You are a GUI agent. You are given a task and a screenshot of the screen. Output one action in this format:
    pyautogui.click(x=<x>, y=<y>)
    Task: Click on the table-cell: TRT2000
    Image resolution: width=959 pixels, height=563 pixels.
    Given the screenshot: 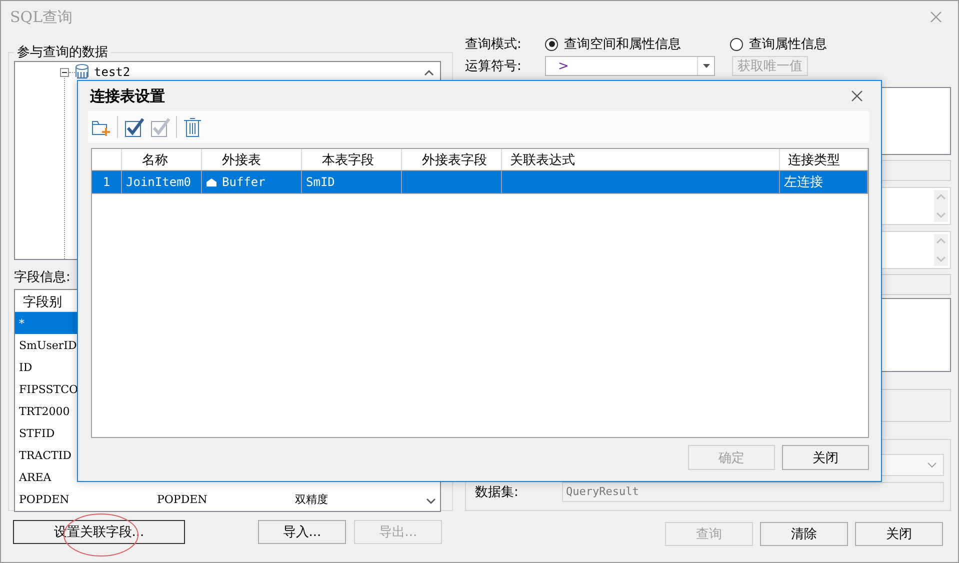 What is the action you would take?
    pyautogui.click(x=44, y=411)
    